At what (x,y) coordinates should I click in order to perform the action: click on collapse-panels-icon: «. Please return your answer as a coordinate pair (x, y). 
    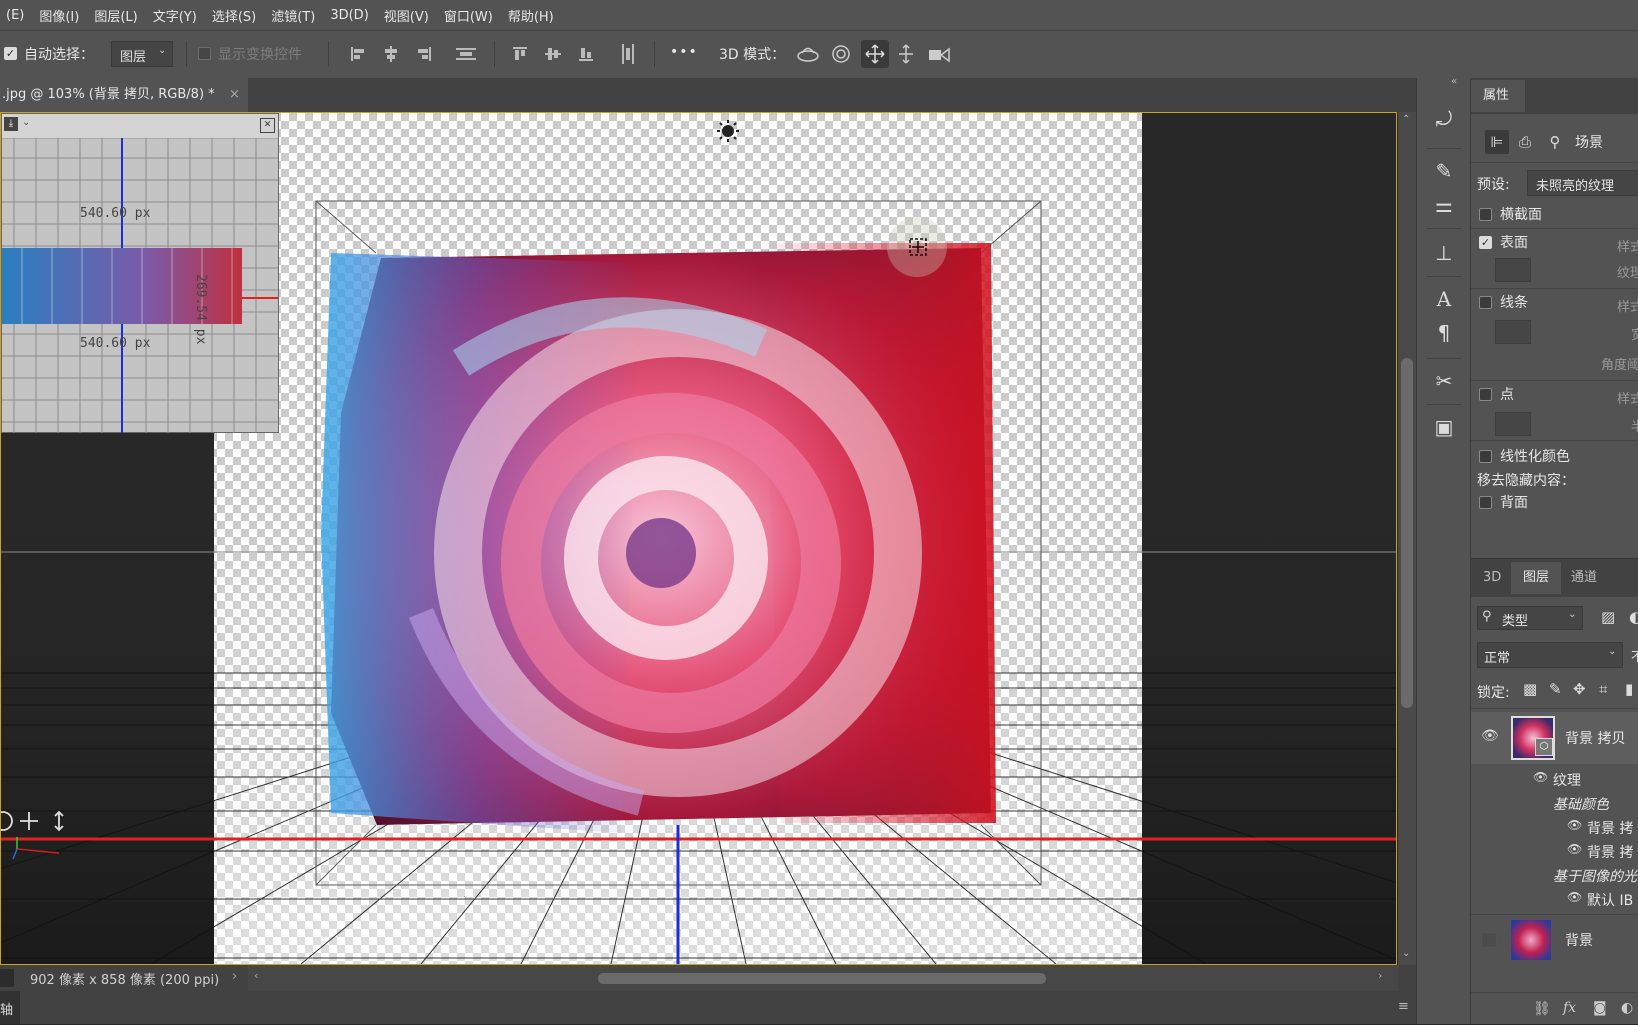
    Looking at the image, I should click on (1454, 81).